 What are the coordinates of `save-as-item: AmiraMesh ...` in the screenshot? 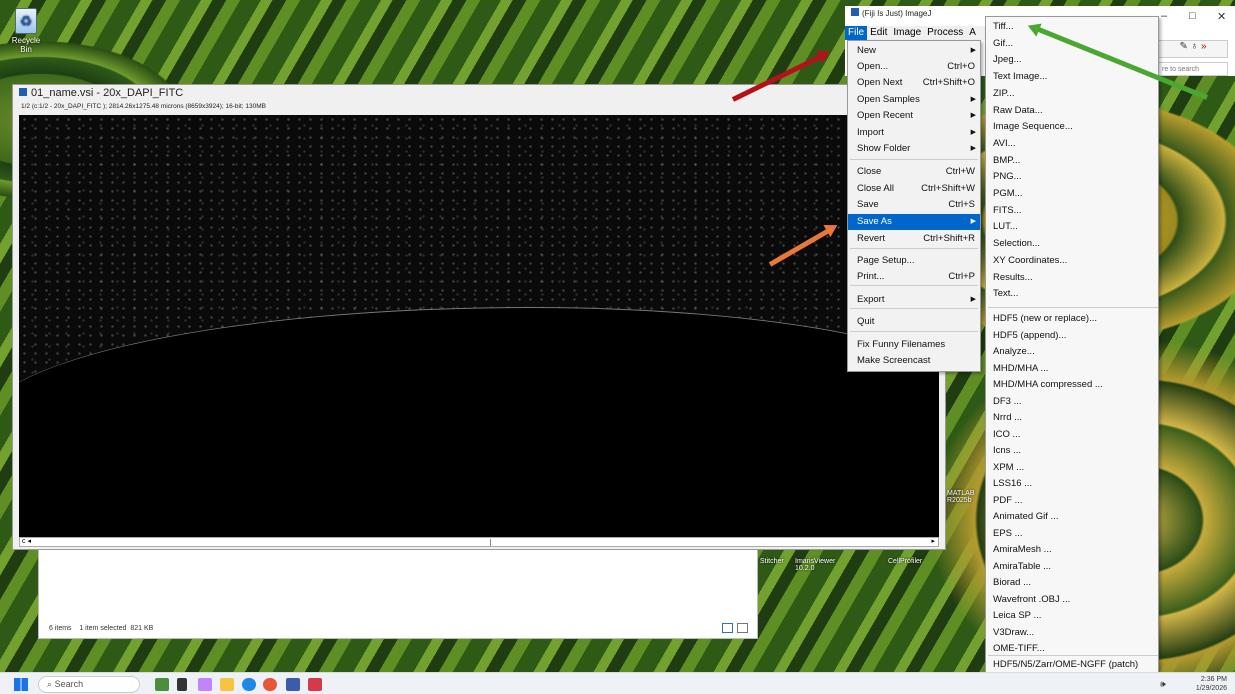 It's located at (1072, 550).